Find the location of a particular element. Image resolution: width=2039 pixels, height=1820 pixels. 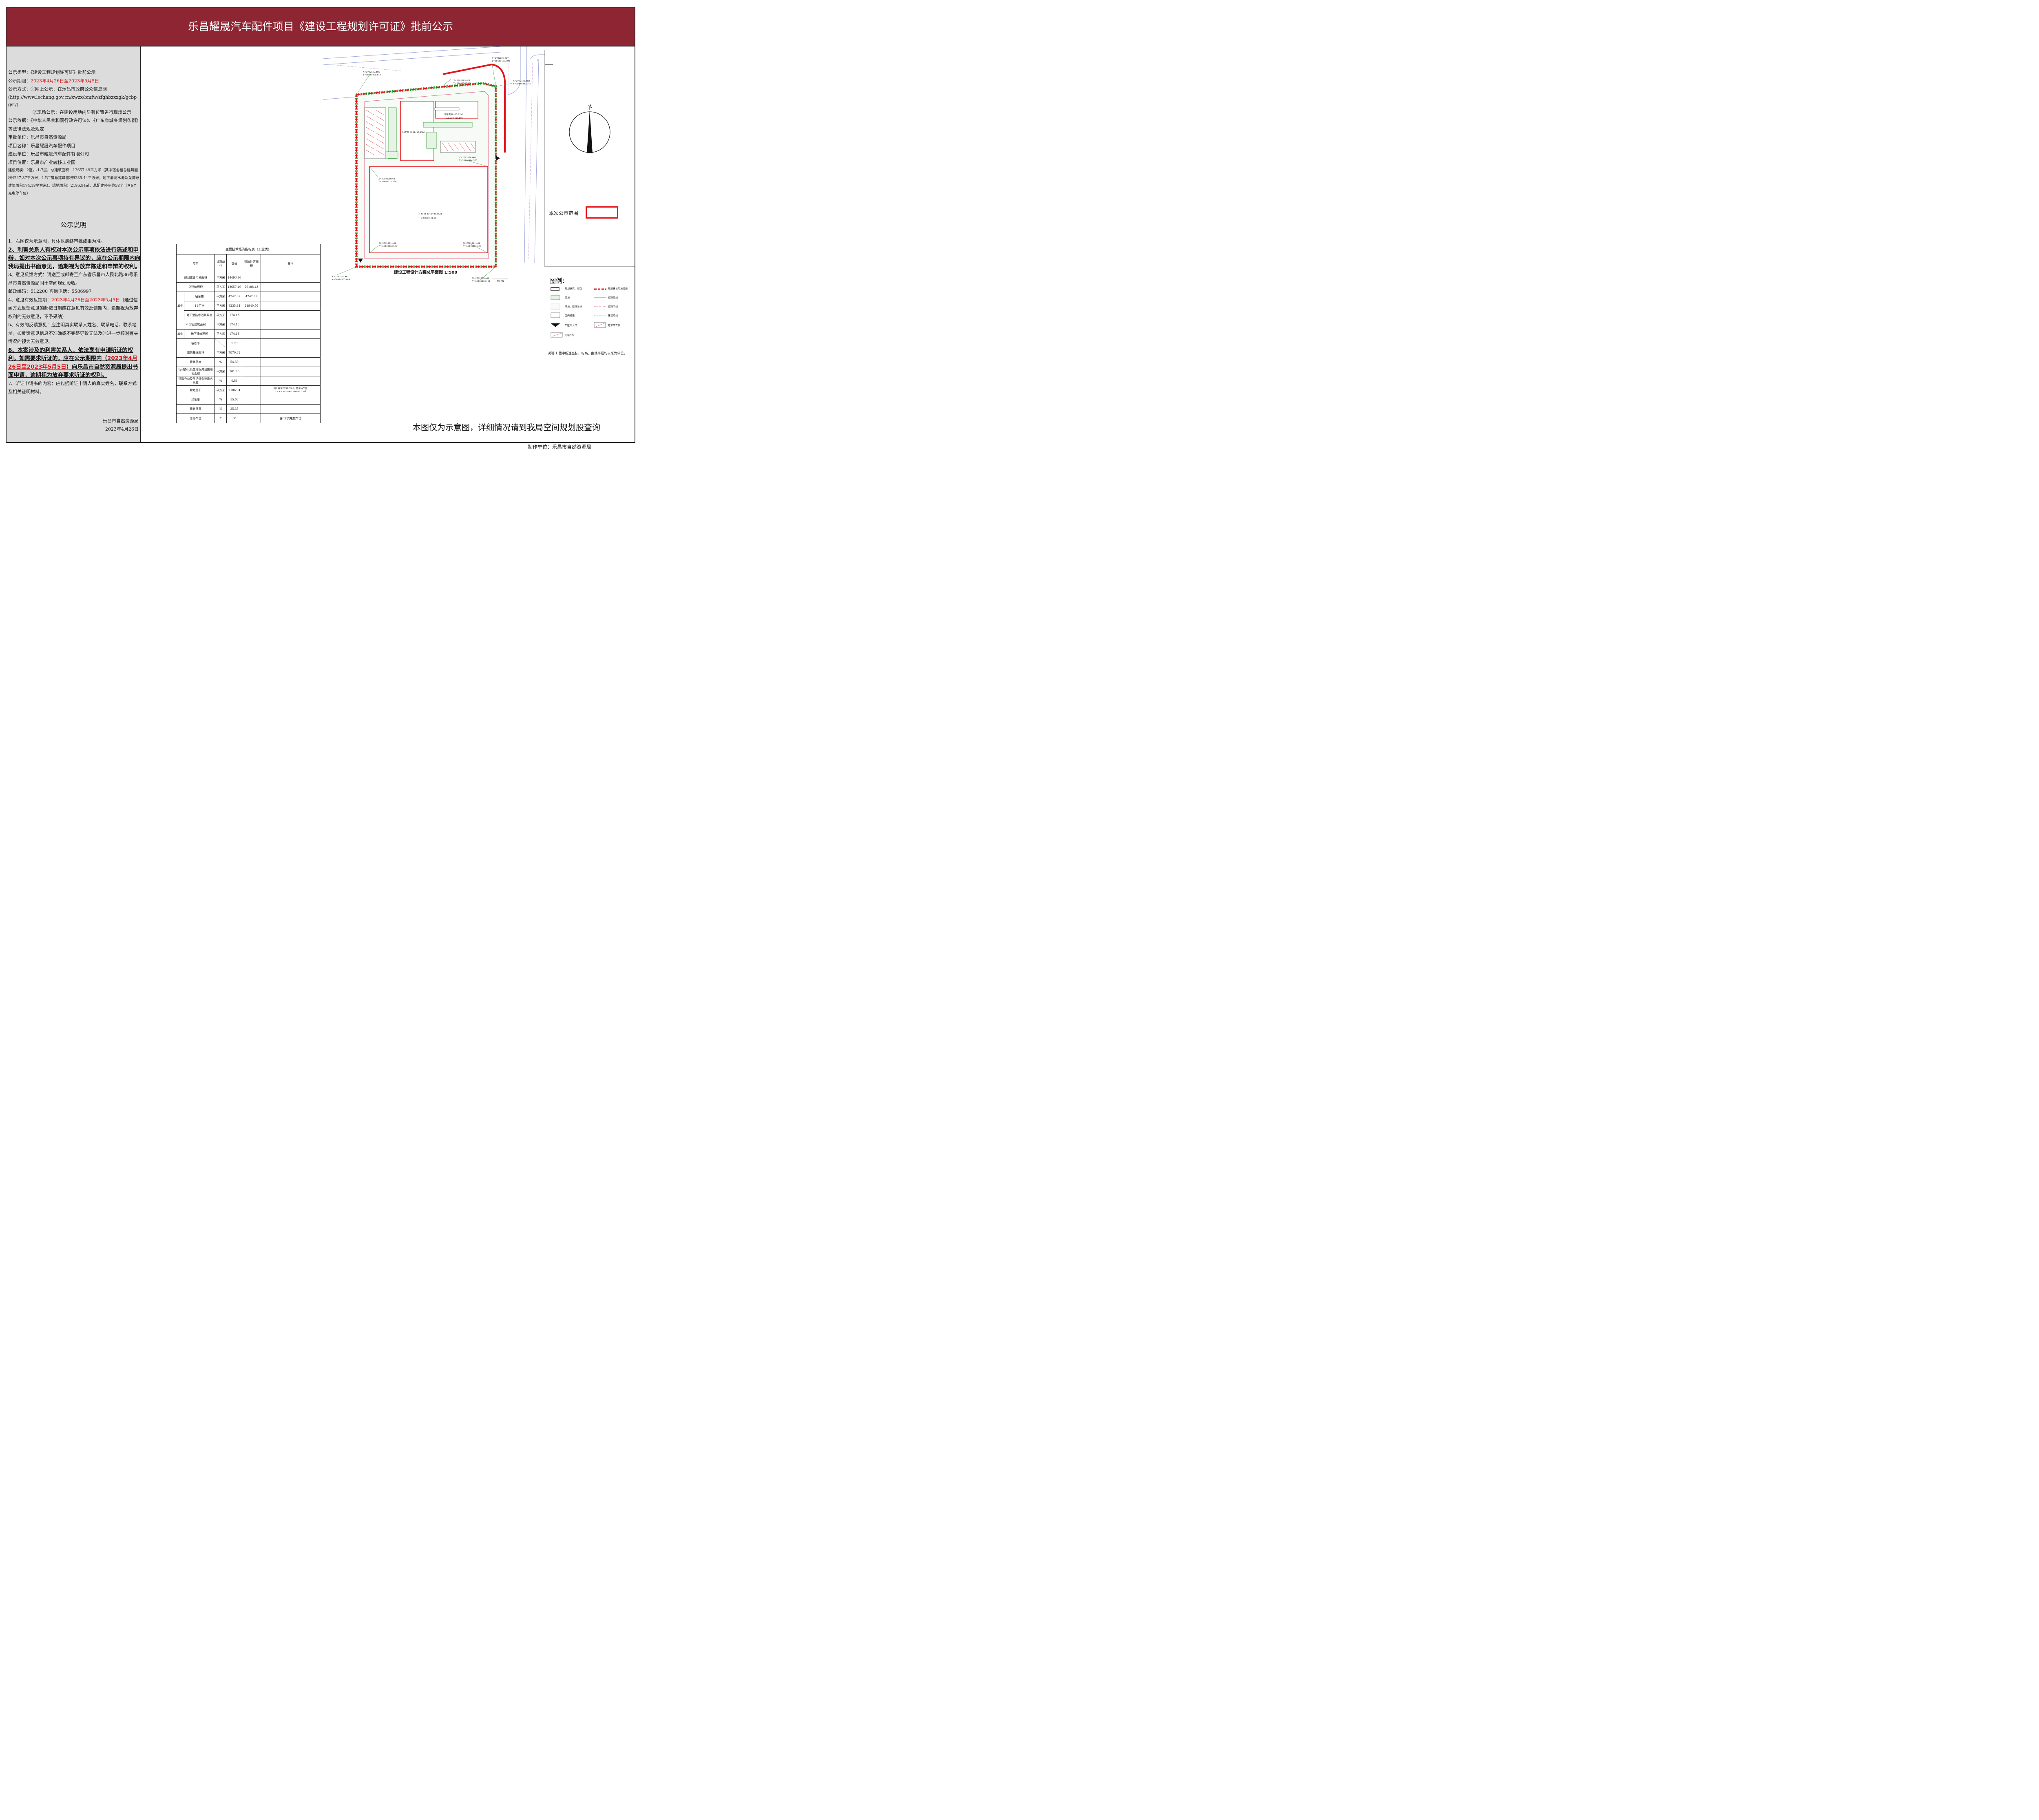

table-row: 建筑基底面积 平方米 7870.83 is located at coordinates (248, 353).